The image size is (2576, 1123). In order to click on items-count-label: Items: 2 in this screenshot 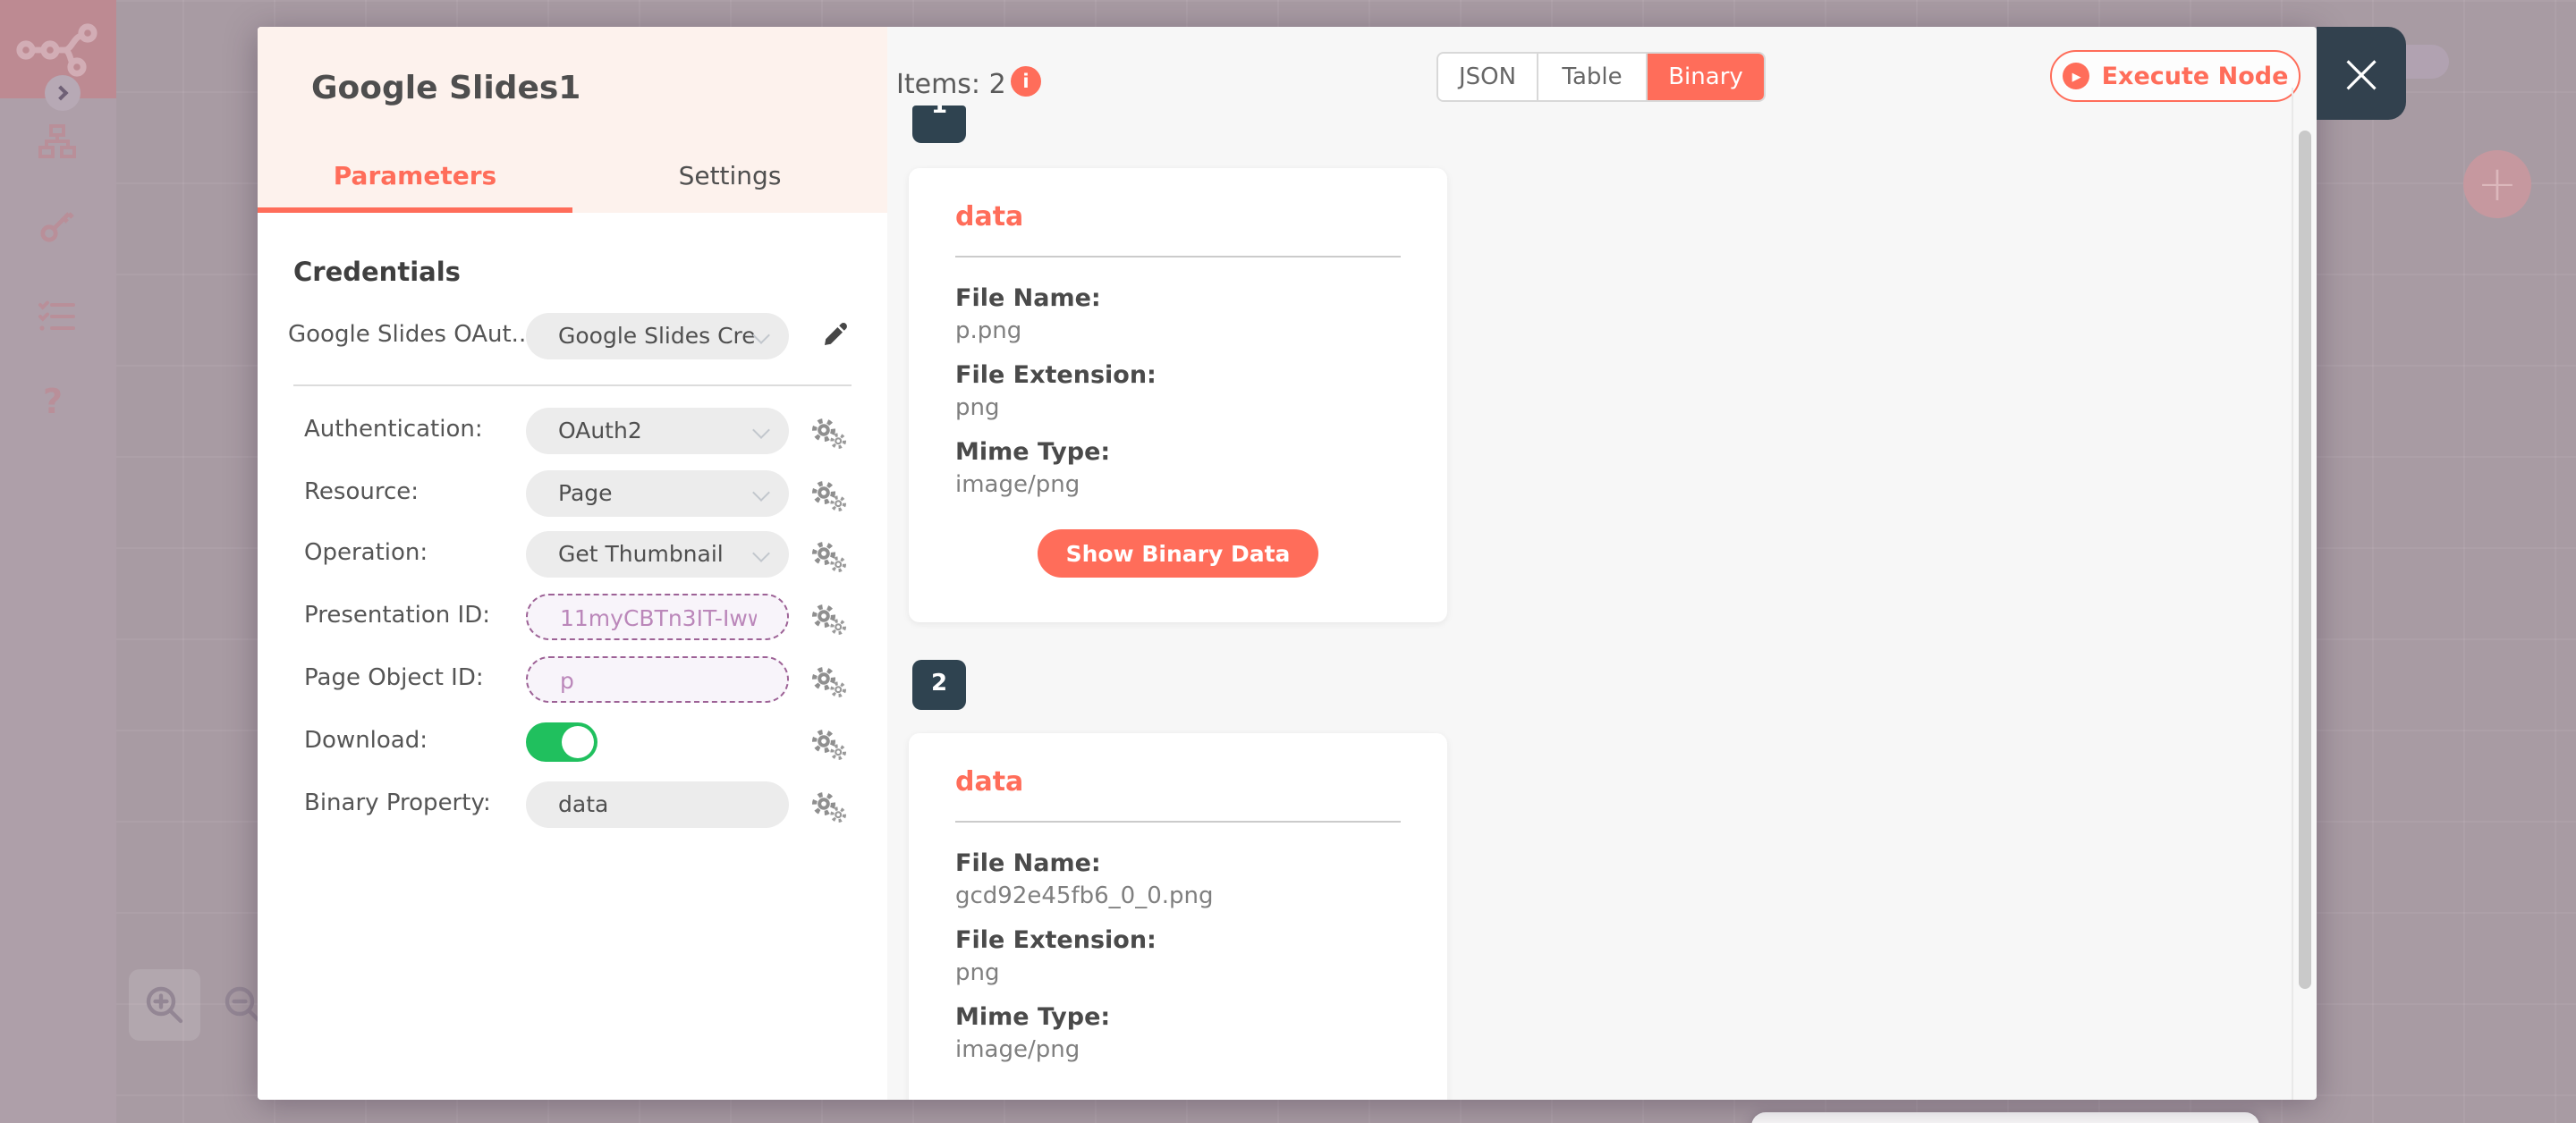, I will do `click(951, 84)`.